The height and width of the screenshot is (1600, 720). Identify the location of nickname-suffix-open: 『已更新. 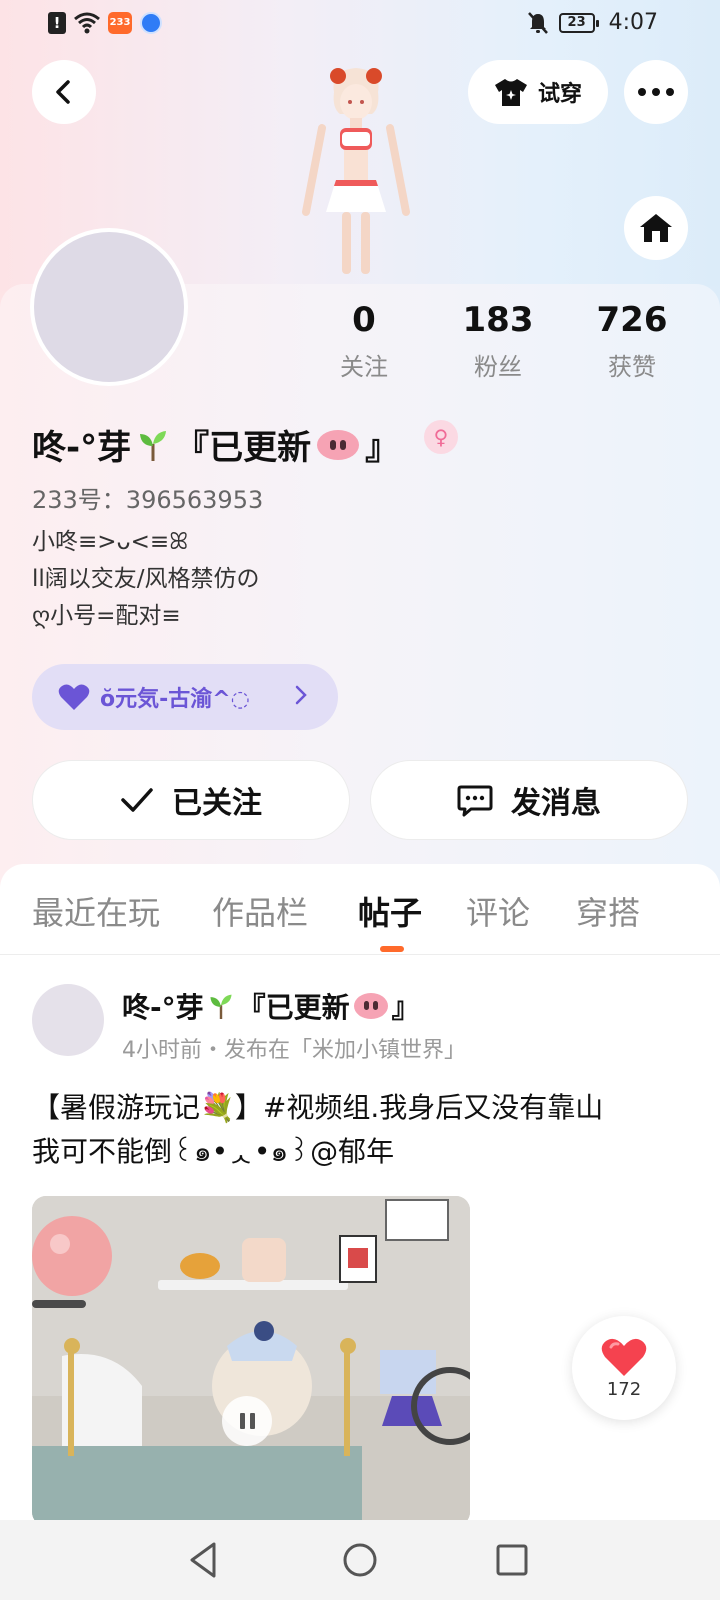
(243, 448).